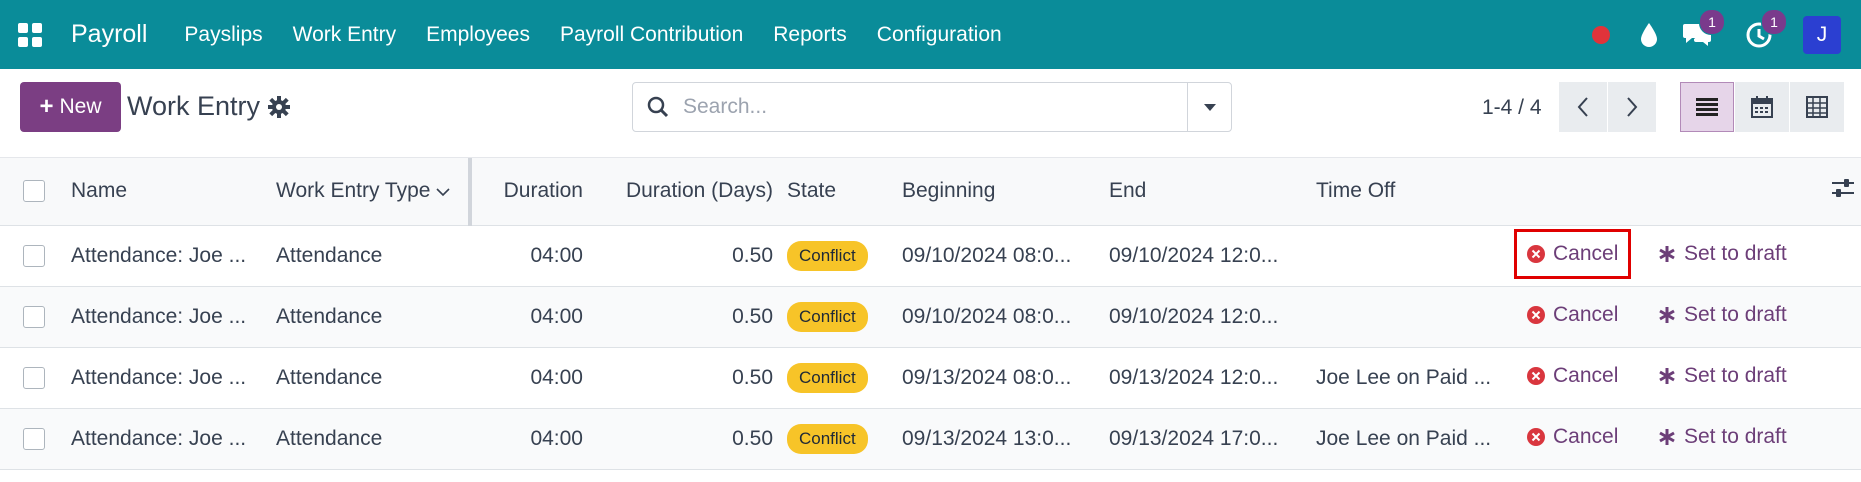 Image resolution: width=1861 pixels, height=482 pixels. Describe the element at coordinates (279, 107) in the screenshot. I see `gear-icon` at that location.